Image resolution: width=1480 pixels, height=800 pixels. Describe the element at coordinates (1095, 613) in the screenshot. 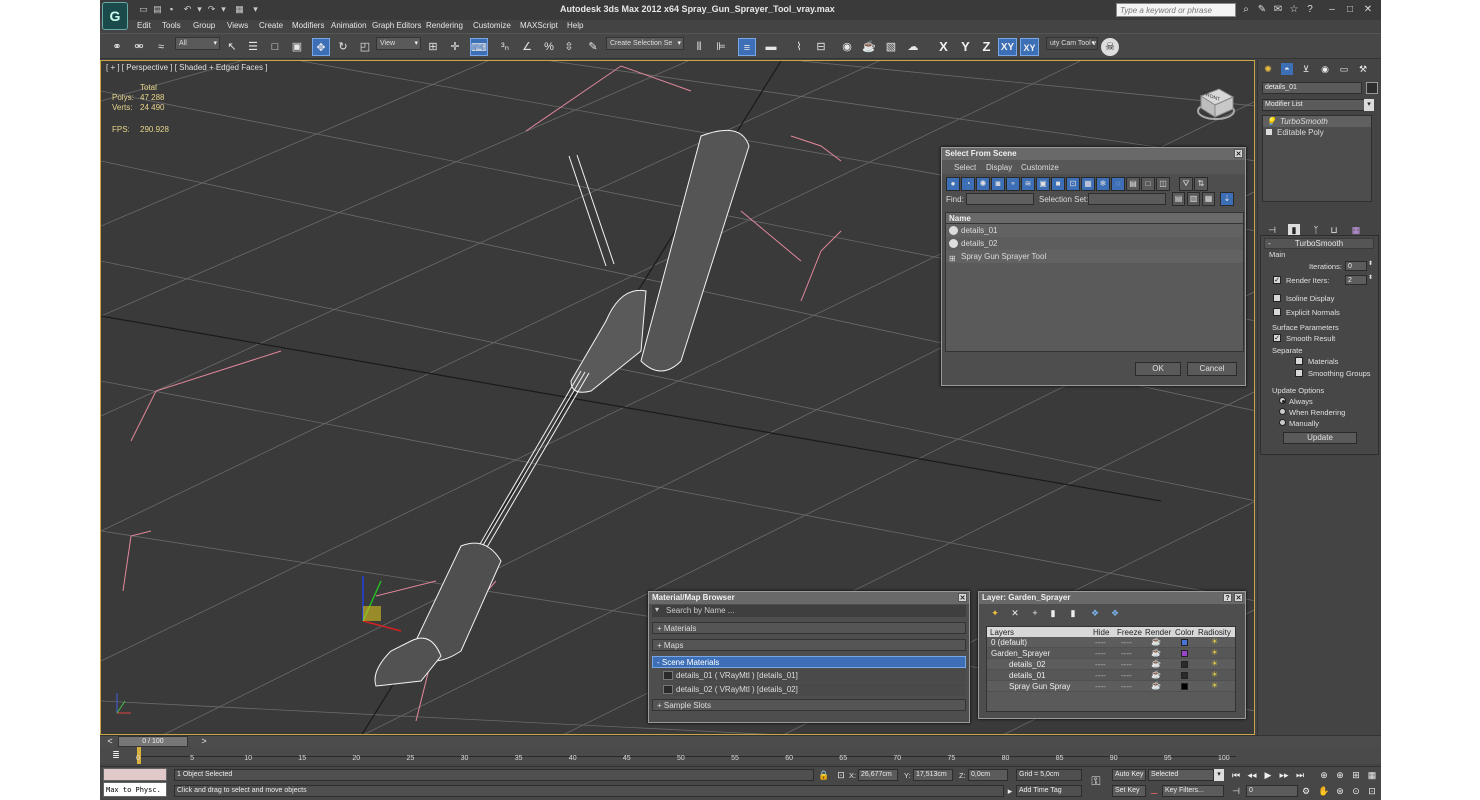

I see `hide-all-layers-icon: ❖` at that location.